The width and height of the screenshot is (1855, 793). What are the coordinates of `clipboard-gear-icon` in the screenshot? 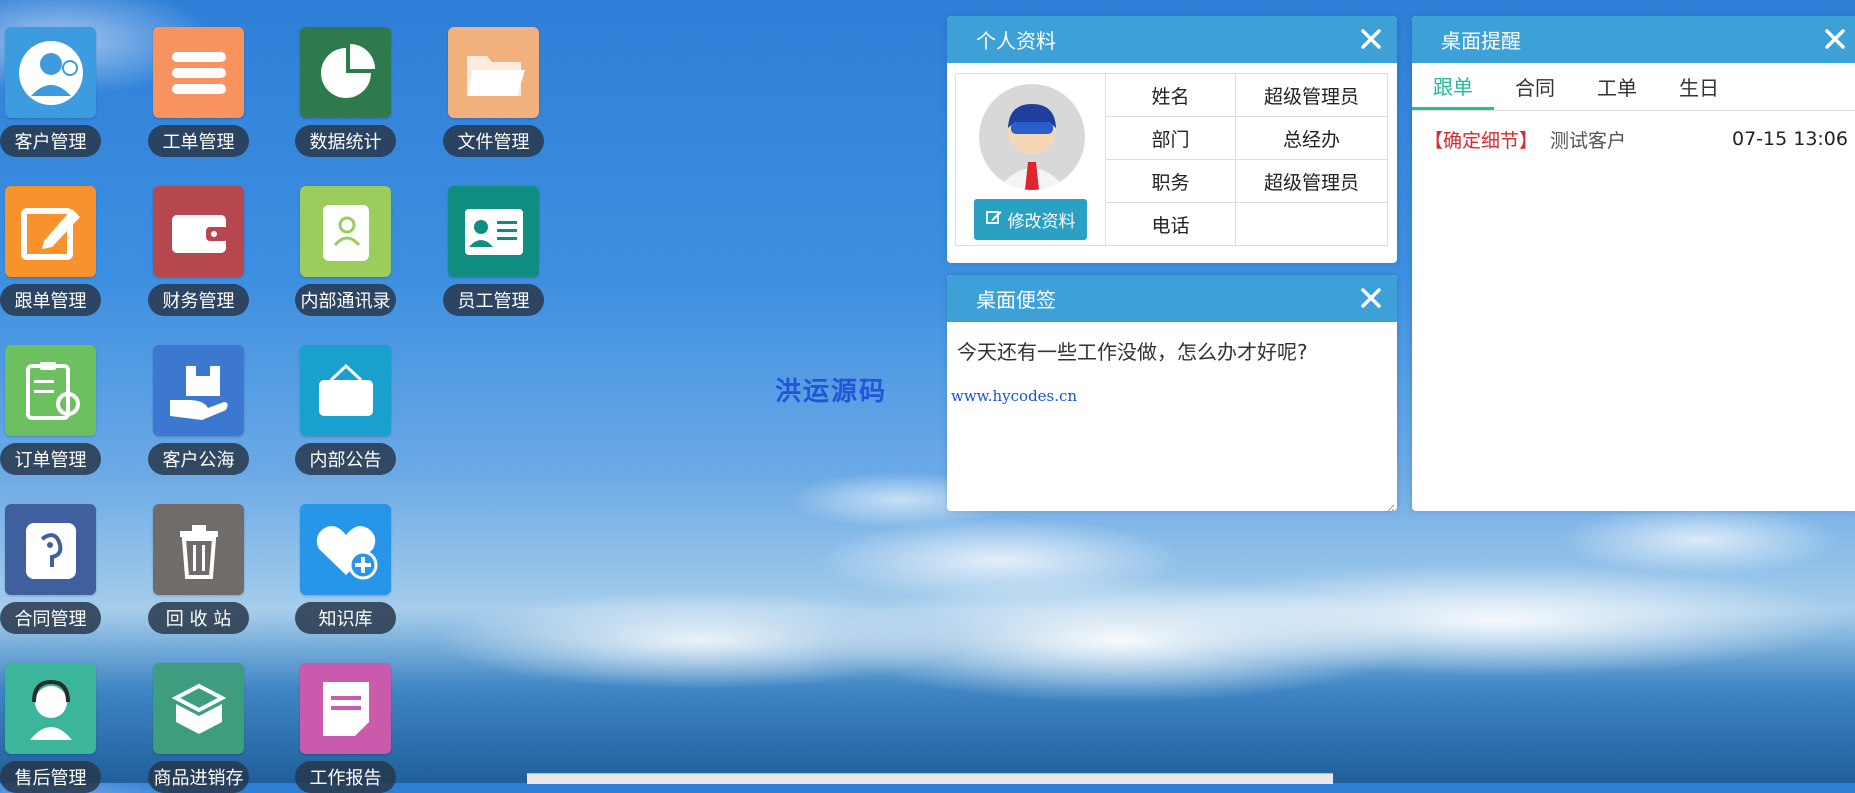 It's located at (50, 390).